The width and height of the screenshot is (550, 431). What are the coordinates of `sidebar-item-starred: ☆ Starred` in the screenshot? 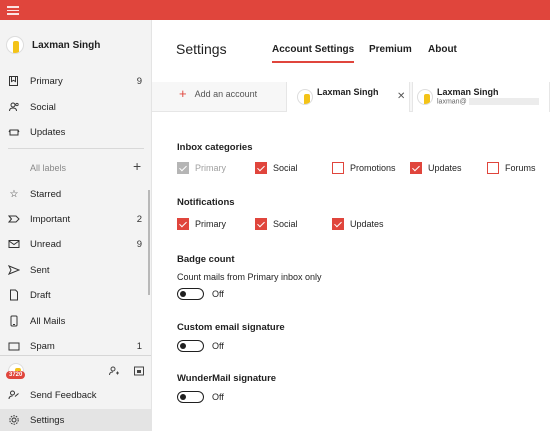 It's located at (75, 194).